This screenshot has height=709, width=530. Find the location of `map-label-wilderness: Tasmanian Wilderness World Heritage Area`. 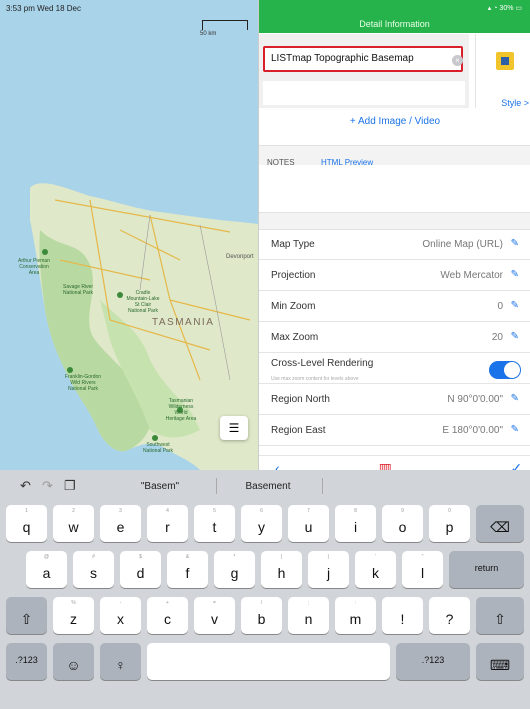

map-label-wilderness: Tasmanian Wilderness World Heritage Area is located at coordinates (181, 410).